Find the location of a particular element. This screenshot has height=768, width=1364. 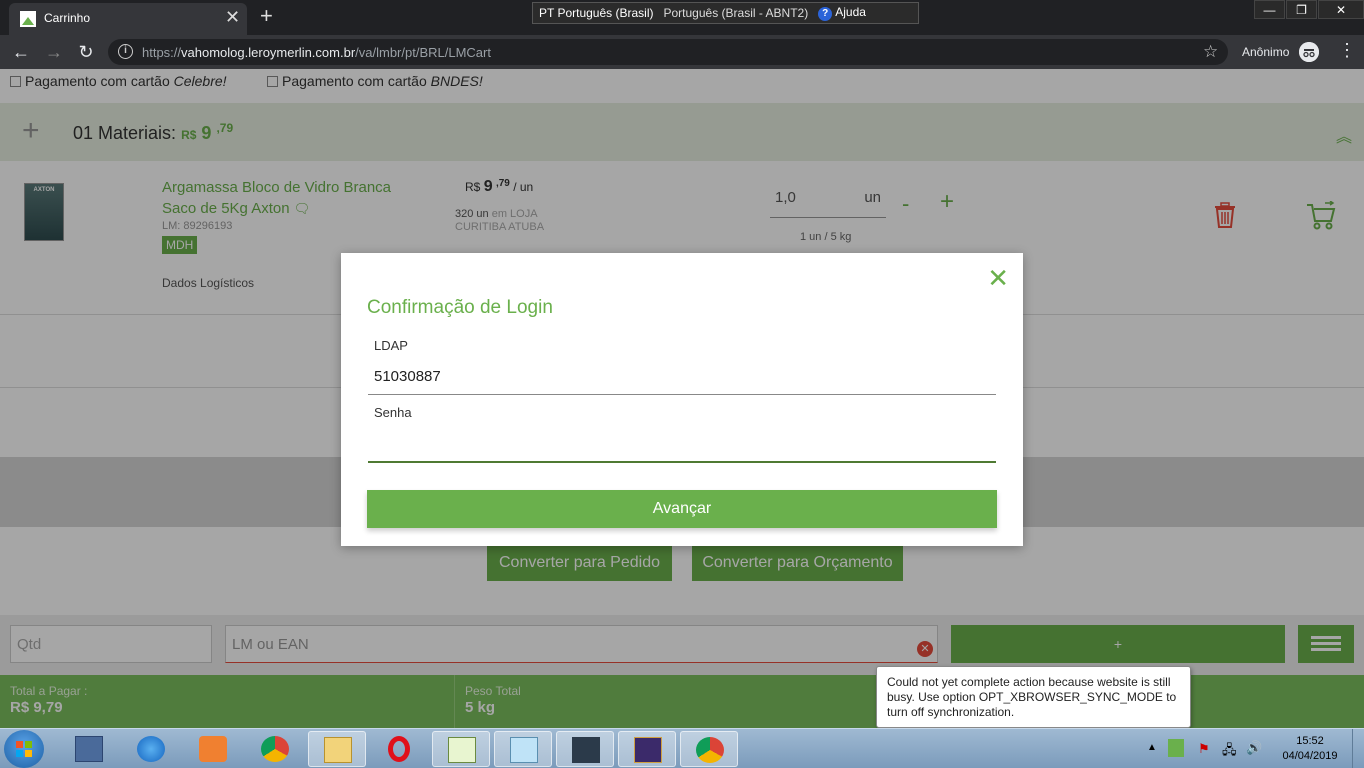

keyboard-app-icon is located at coordinates (89, 749).